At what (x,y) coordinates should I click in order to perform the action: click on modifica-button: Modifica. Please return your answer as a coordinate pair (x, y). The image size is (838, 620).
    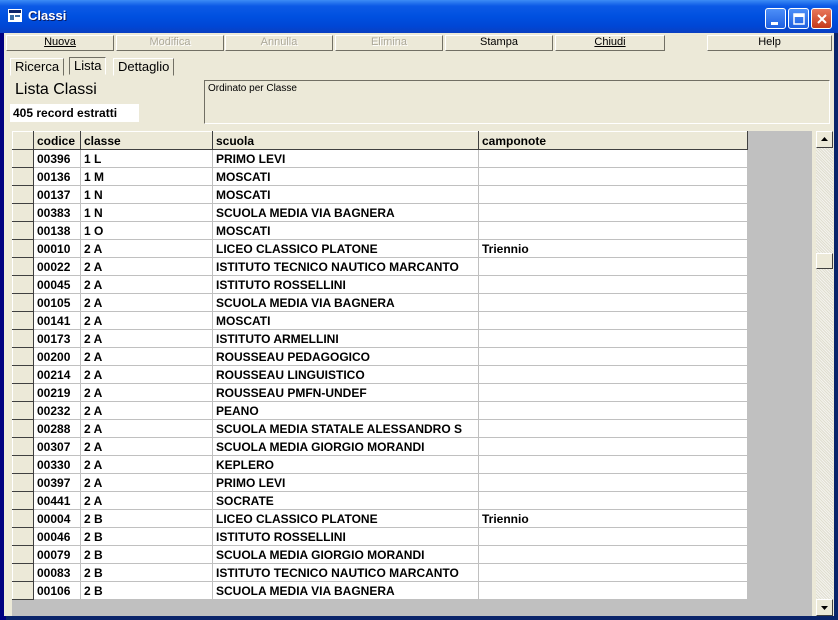
    Looking at the image, I should click on (170, 43).